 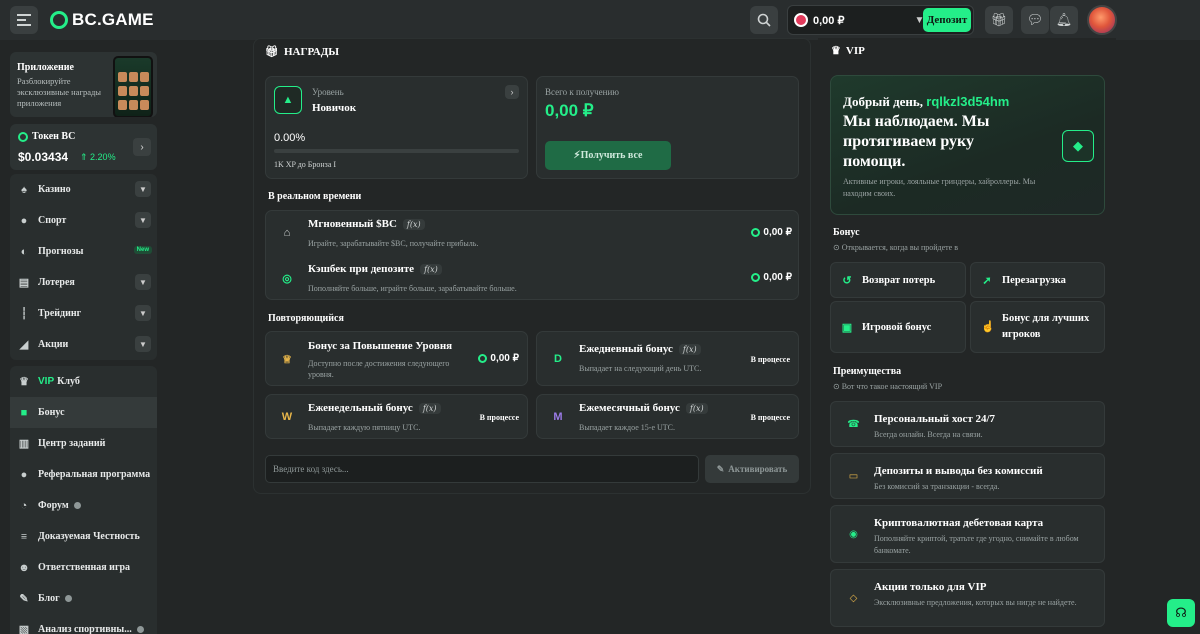 What do you see at coordinates (498, 358) in the screenshot?
I see `recurring-amount: 0,00 ₽` at bounding box center [498, 358].